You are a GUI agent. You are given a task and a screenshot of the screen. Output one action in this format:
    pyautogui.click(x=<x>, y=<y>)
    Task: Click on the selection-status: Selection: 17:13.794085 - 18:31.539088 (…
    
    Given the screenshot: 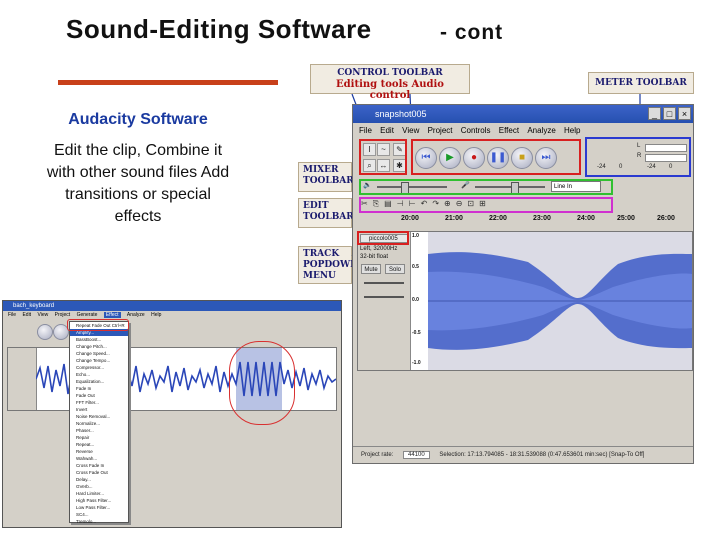 What is the action you would take?
    pyautogui.click(x=542, y=455)
    